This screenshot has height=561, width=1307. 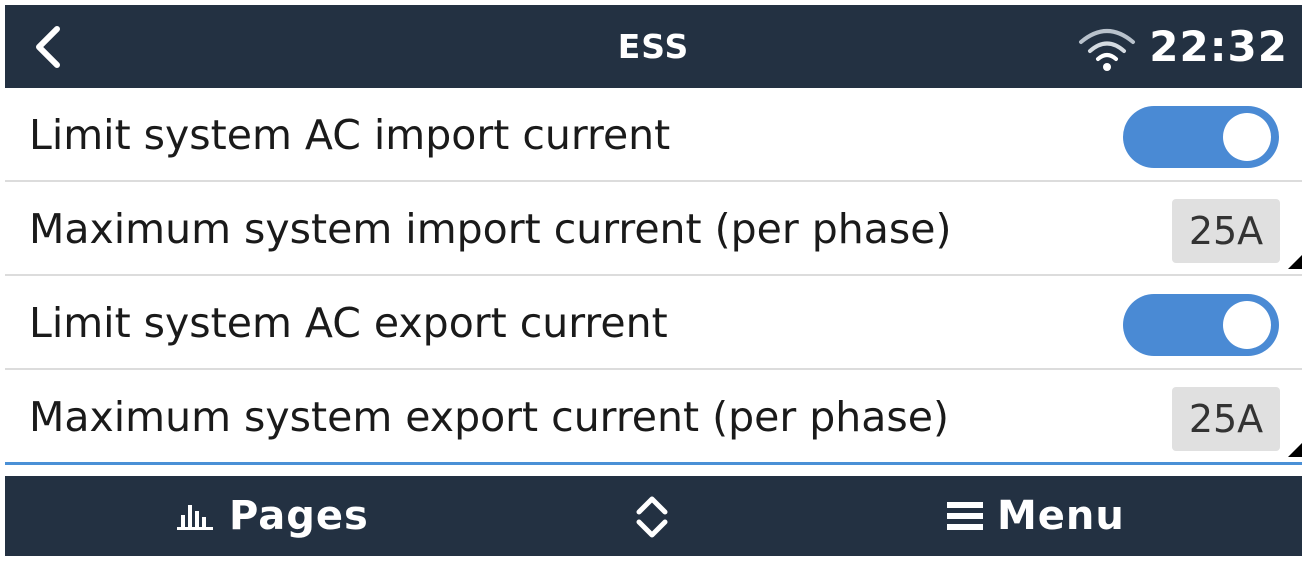 I want to click on setting-label: Limit system AC export current, so click(x=348, y=323).